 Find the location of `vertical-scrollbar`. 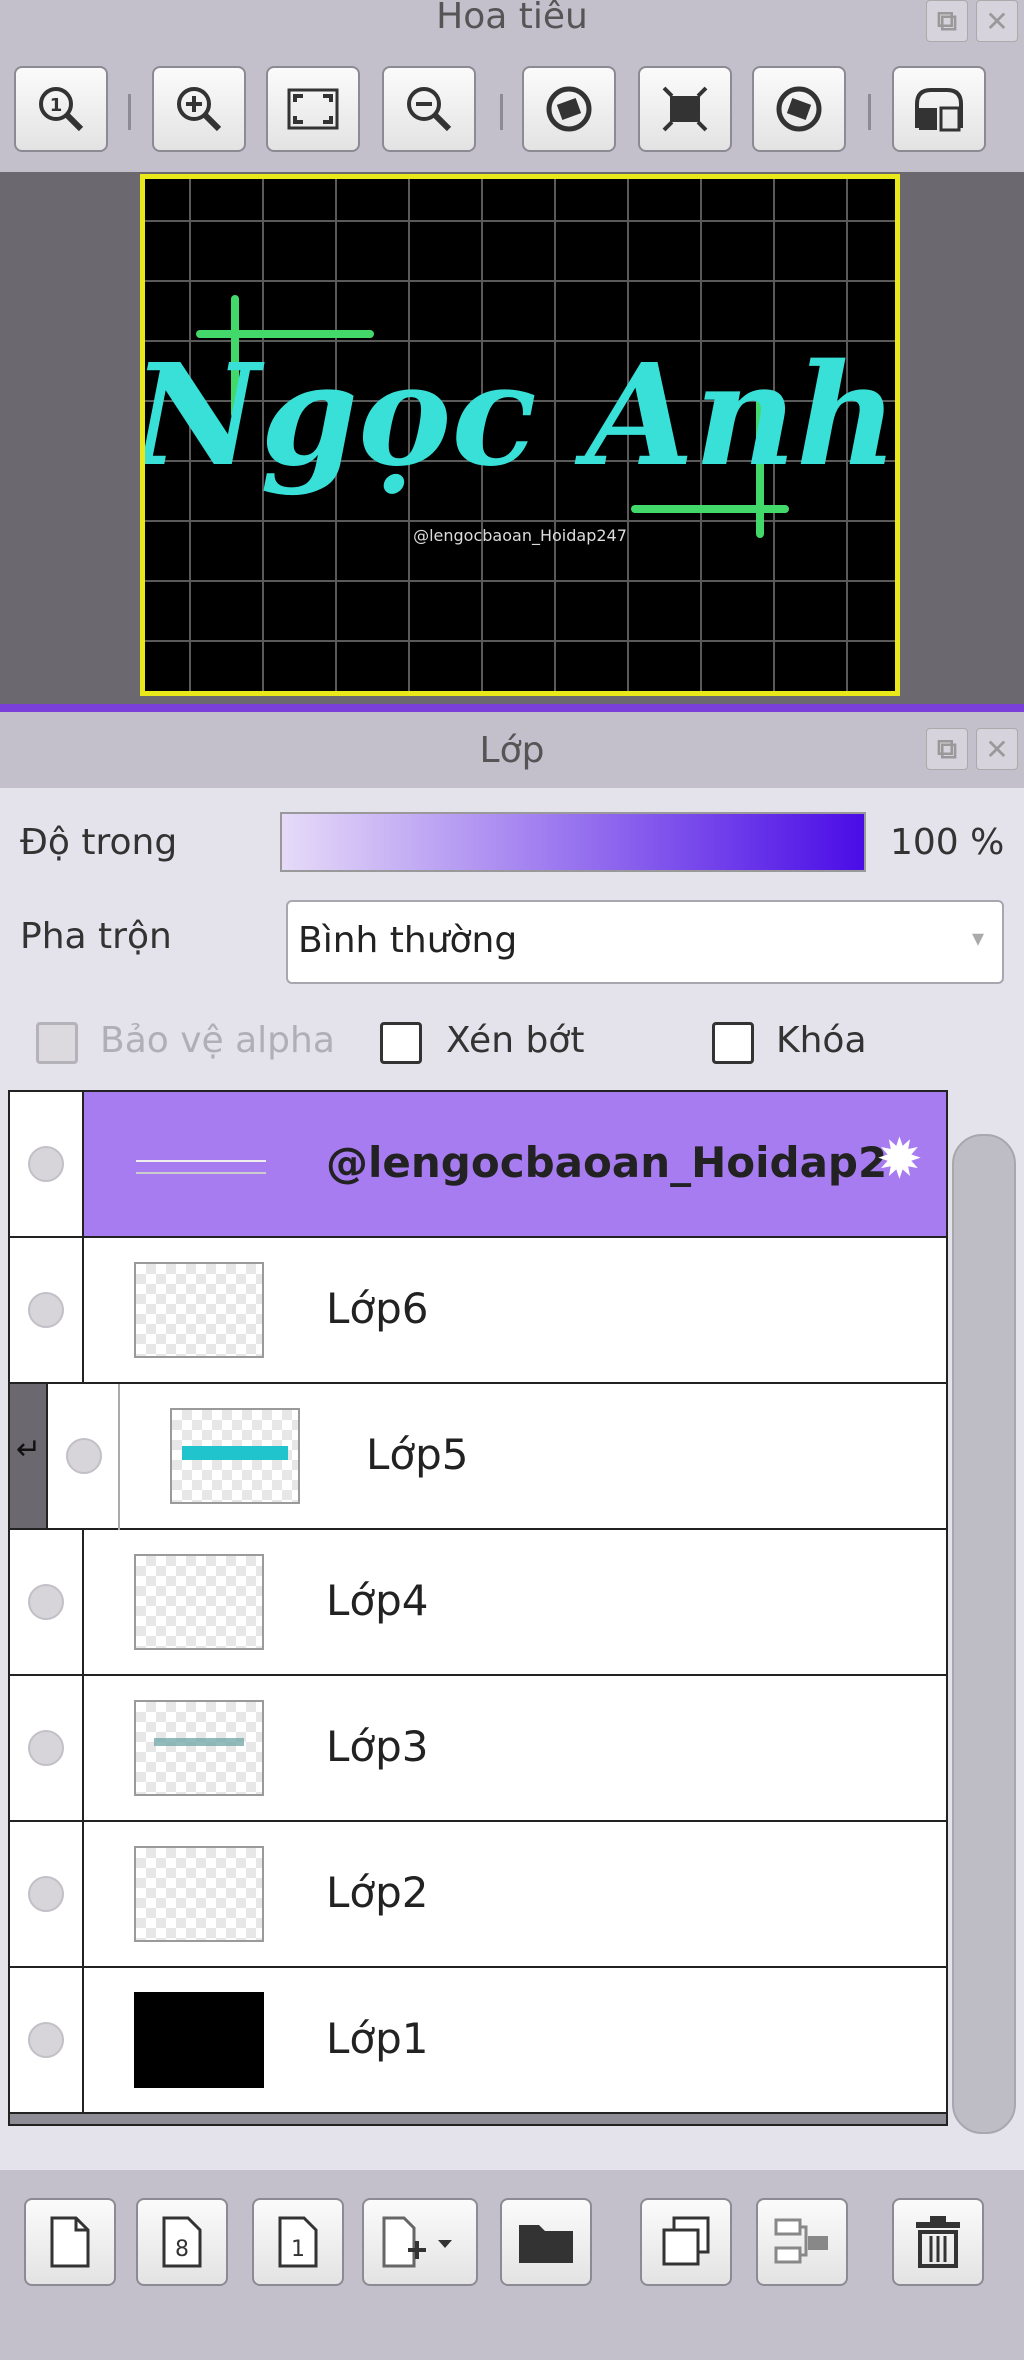

vertical-scrollbar is located at coordinates (984, 1634).